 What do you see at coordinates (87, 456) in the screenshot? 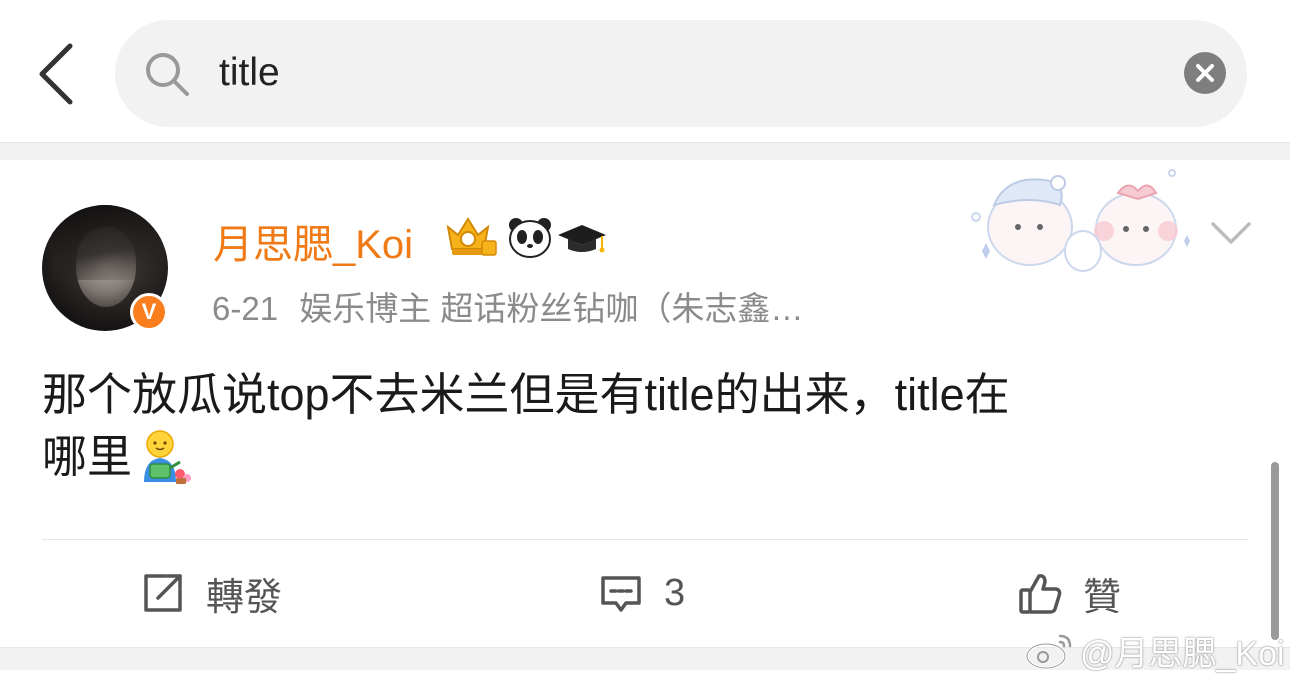
I see `post-content-text: 哪里` at bounding box center [87, 456].